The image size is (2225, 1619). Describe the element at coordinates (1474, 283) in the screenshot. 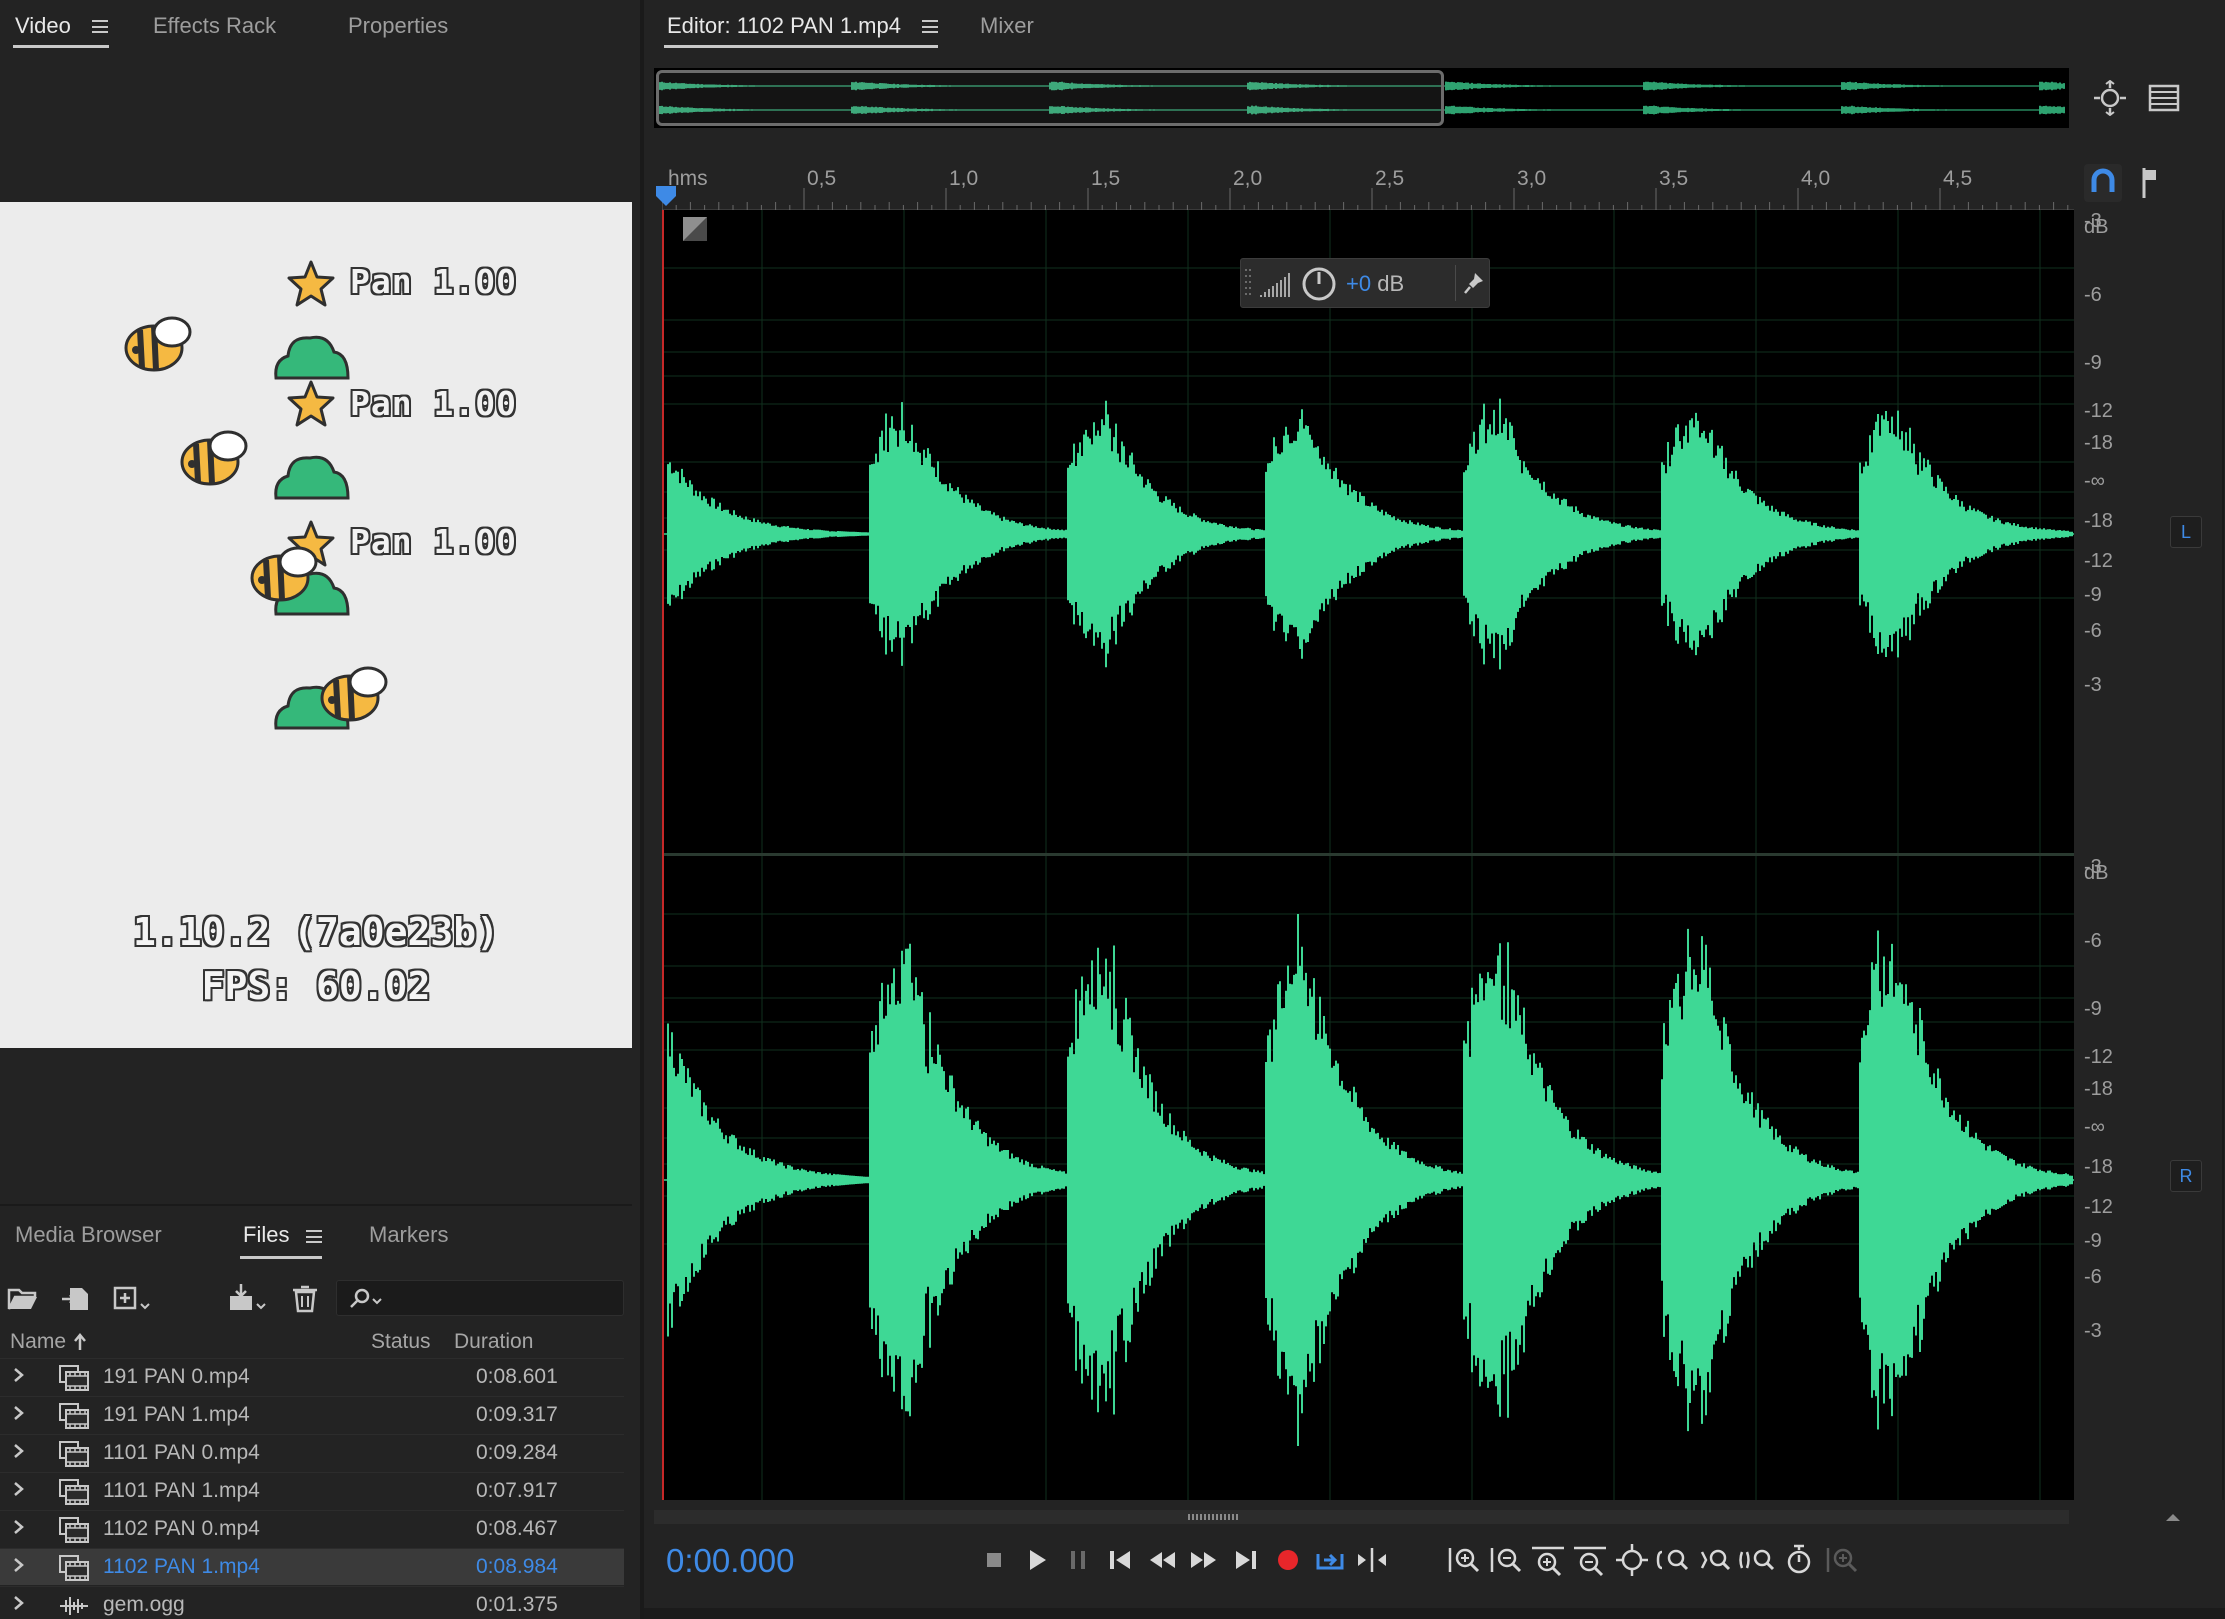

I see `pin-icon` at that location.